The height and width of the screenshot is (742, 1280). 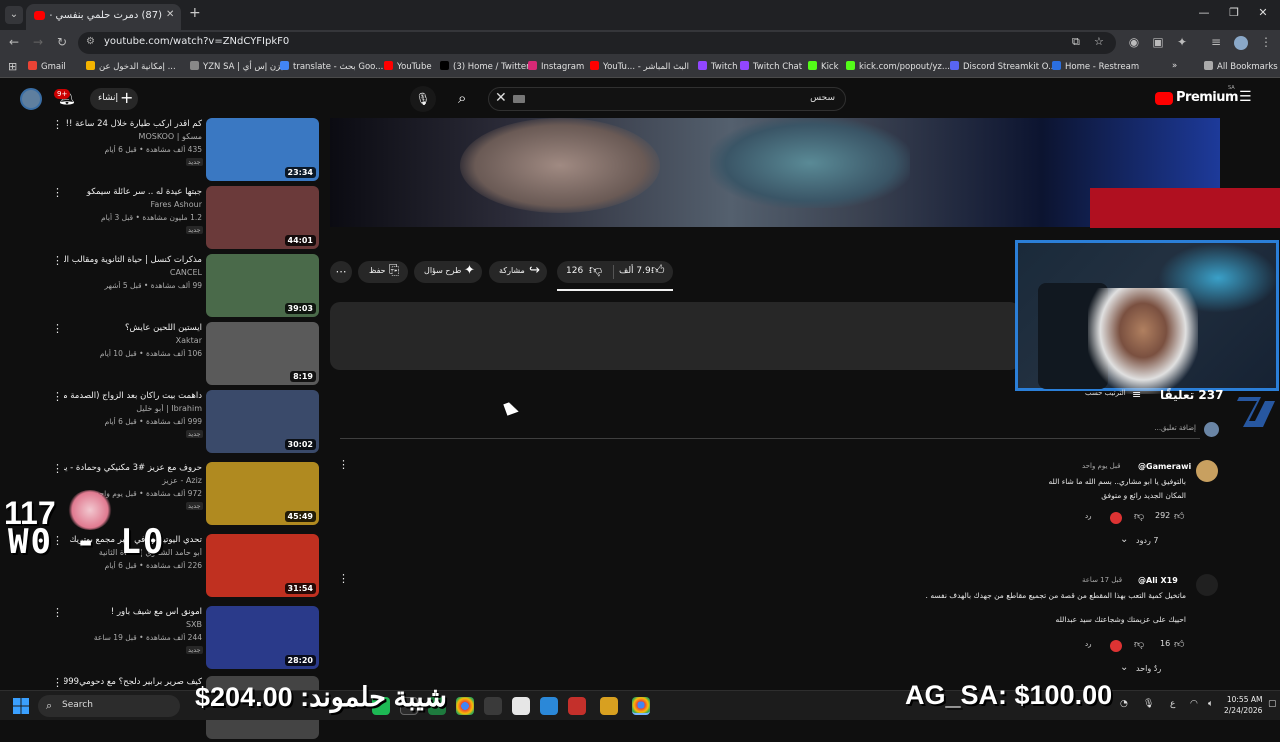 What do you see at coordinates (1182, 42) in the screenshot?
I see `extensions-puzzle-icon: ✦` at bounding box center [1182, 42].